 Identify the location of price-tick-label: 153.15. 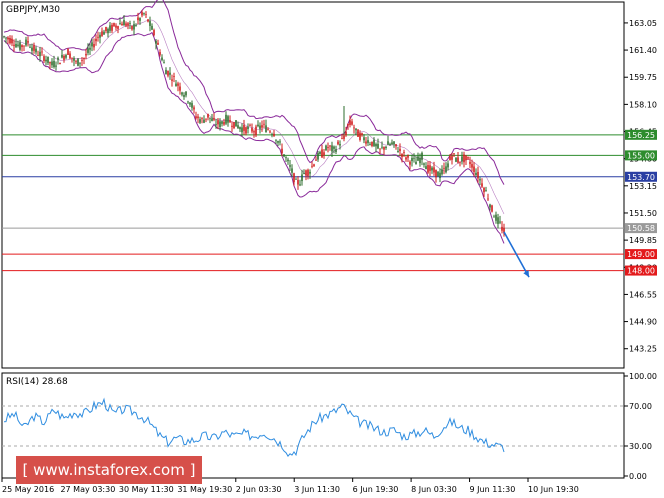
(643, 186).